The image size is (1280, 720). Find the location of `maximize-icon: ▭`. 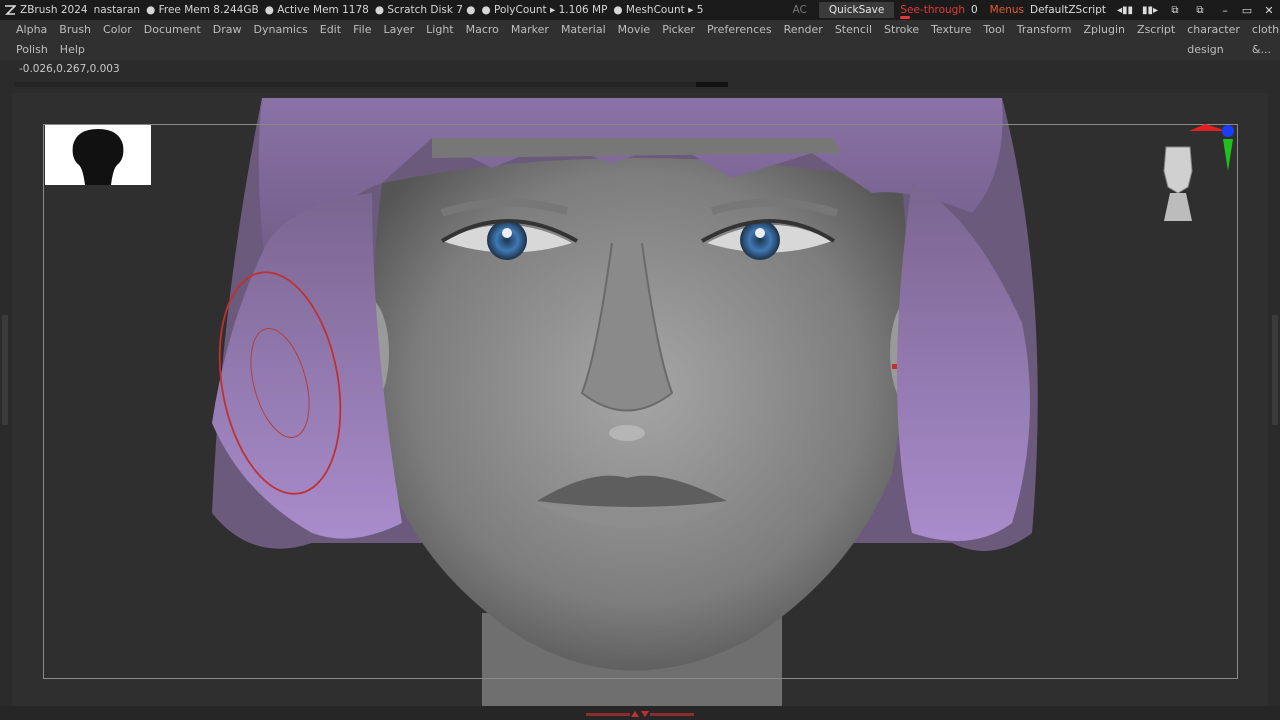

maximize-icon: ▭ is located at coordinates (1247, 10).